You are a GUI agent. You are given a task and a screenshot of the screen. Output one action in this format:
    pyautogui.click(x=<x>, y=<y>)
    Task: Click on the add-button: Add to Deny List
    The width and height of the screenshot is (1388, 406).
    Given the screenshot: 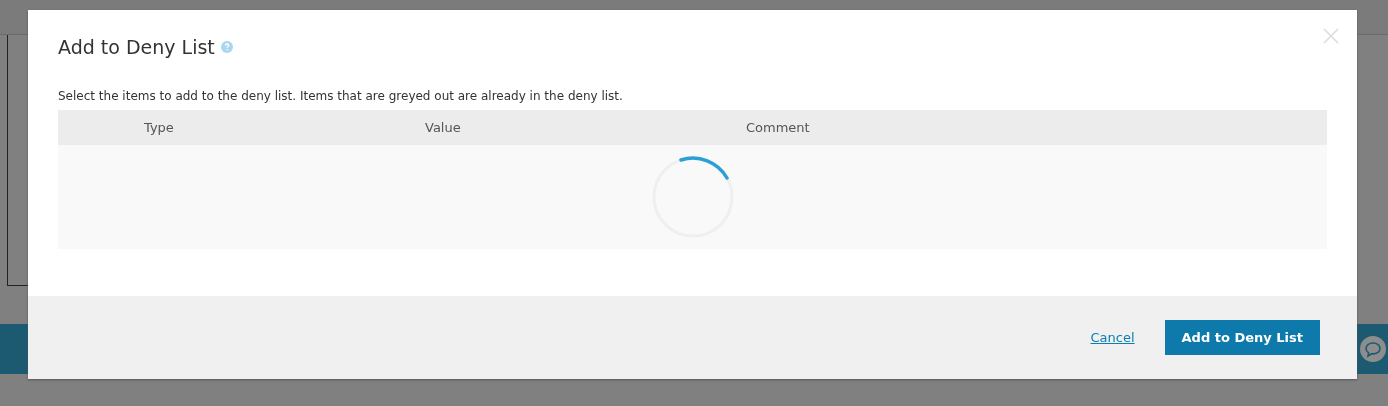 What is the action you would take?
    pyautogui.click(x=1242, y=337)
    